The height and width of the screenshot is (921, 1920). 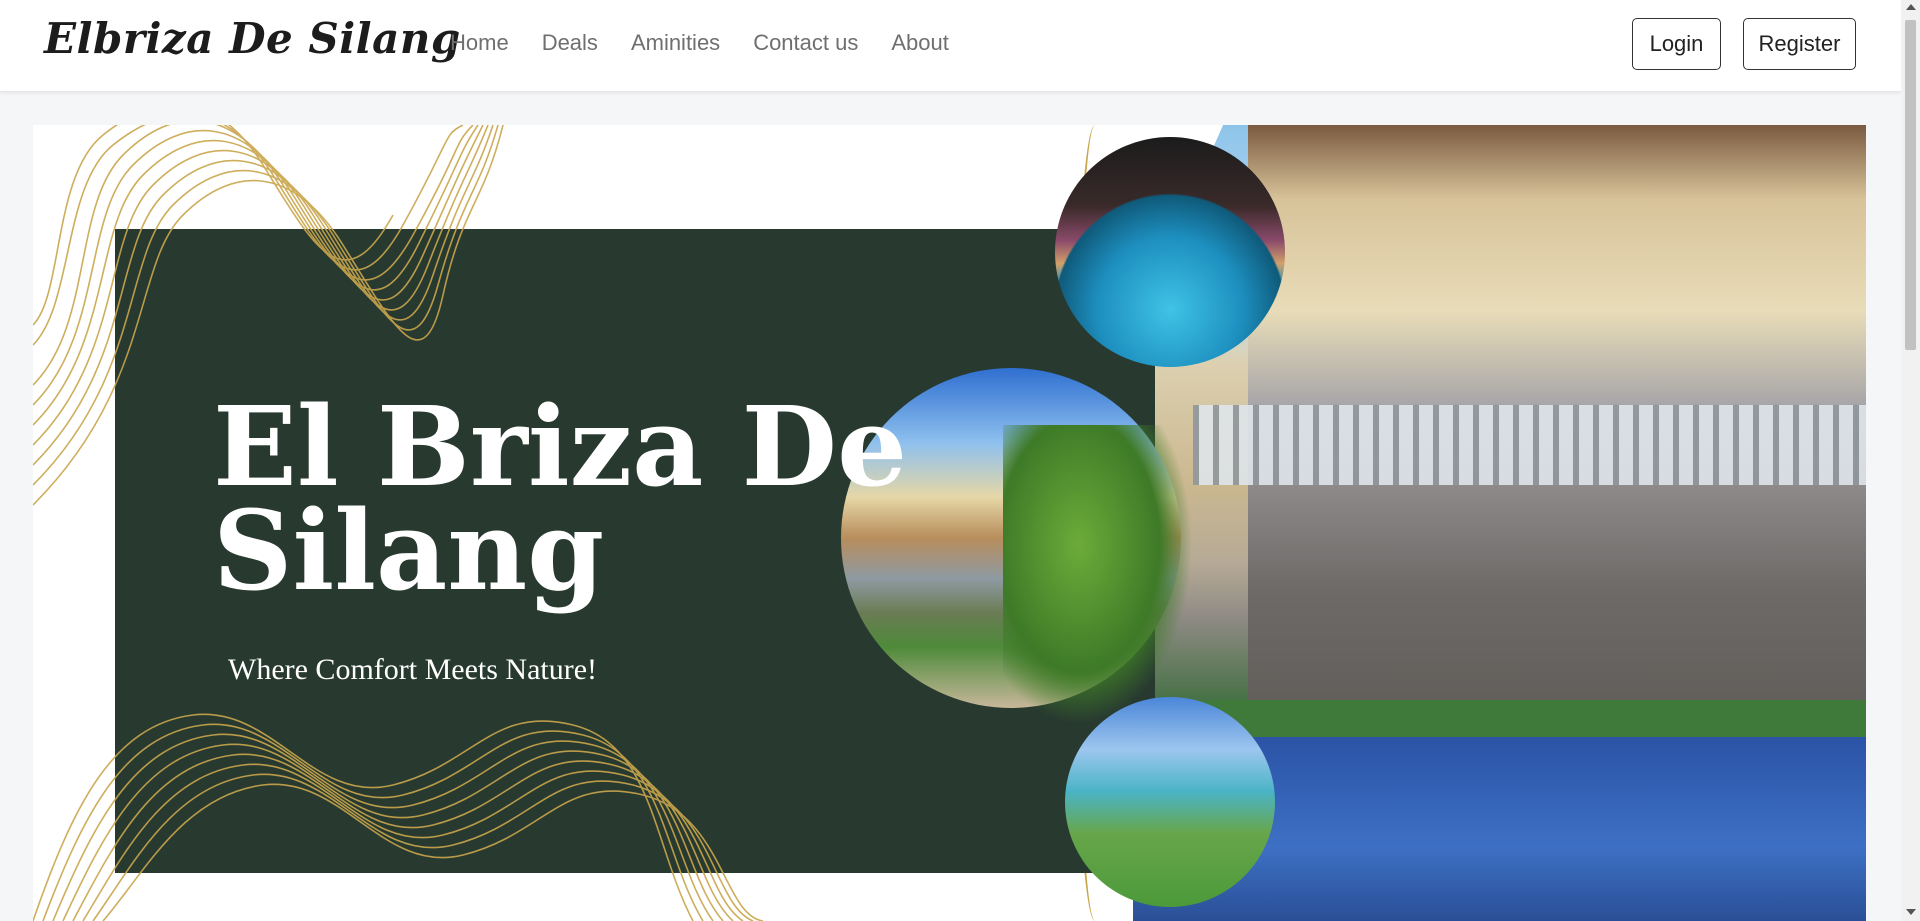 What do you see at coordinates (675, 43) in the screenshot?
I see `nav-link-aminities: Aminities` at bounding box center [675, 43].